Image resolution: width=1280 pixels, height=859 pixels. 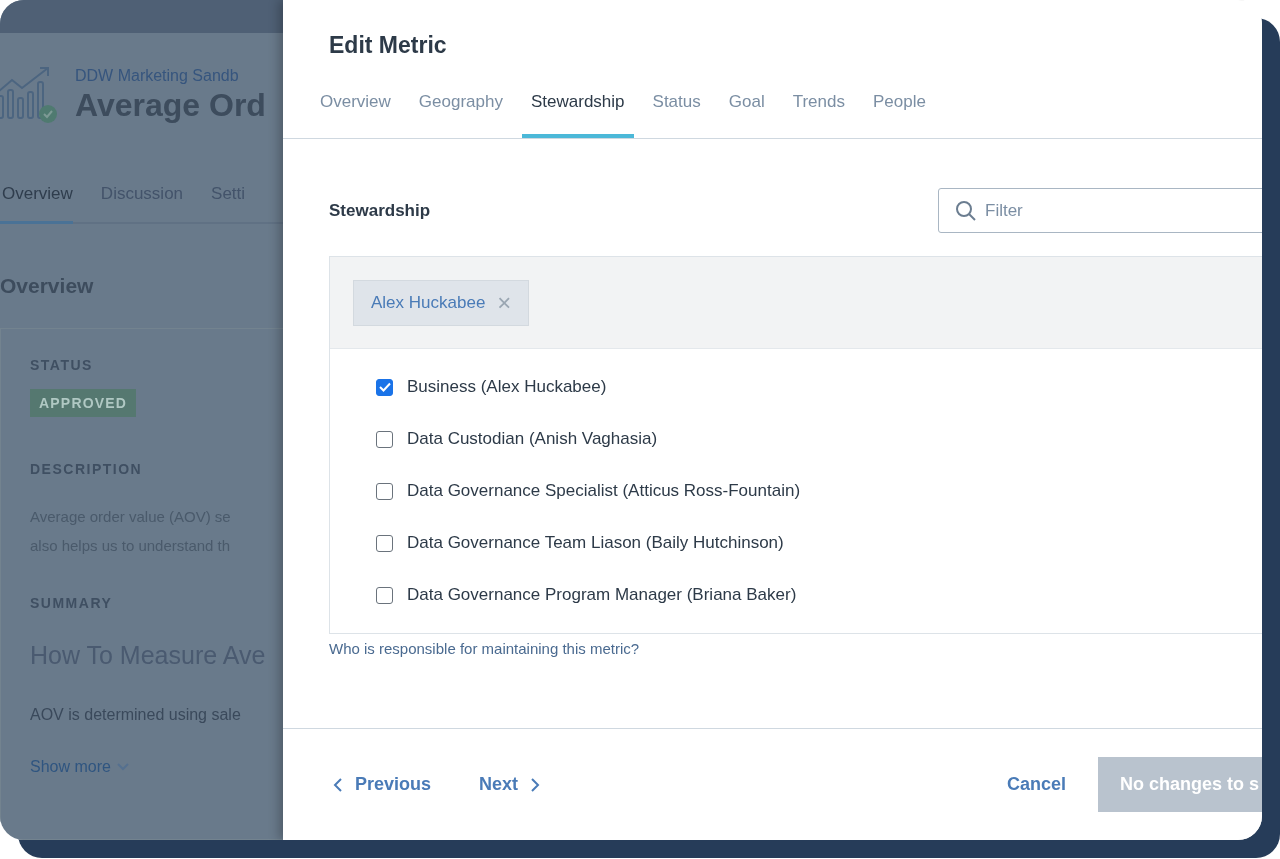 I want to click on section-label: Stewardship, so click(x=380, y=210).